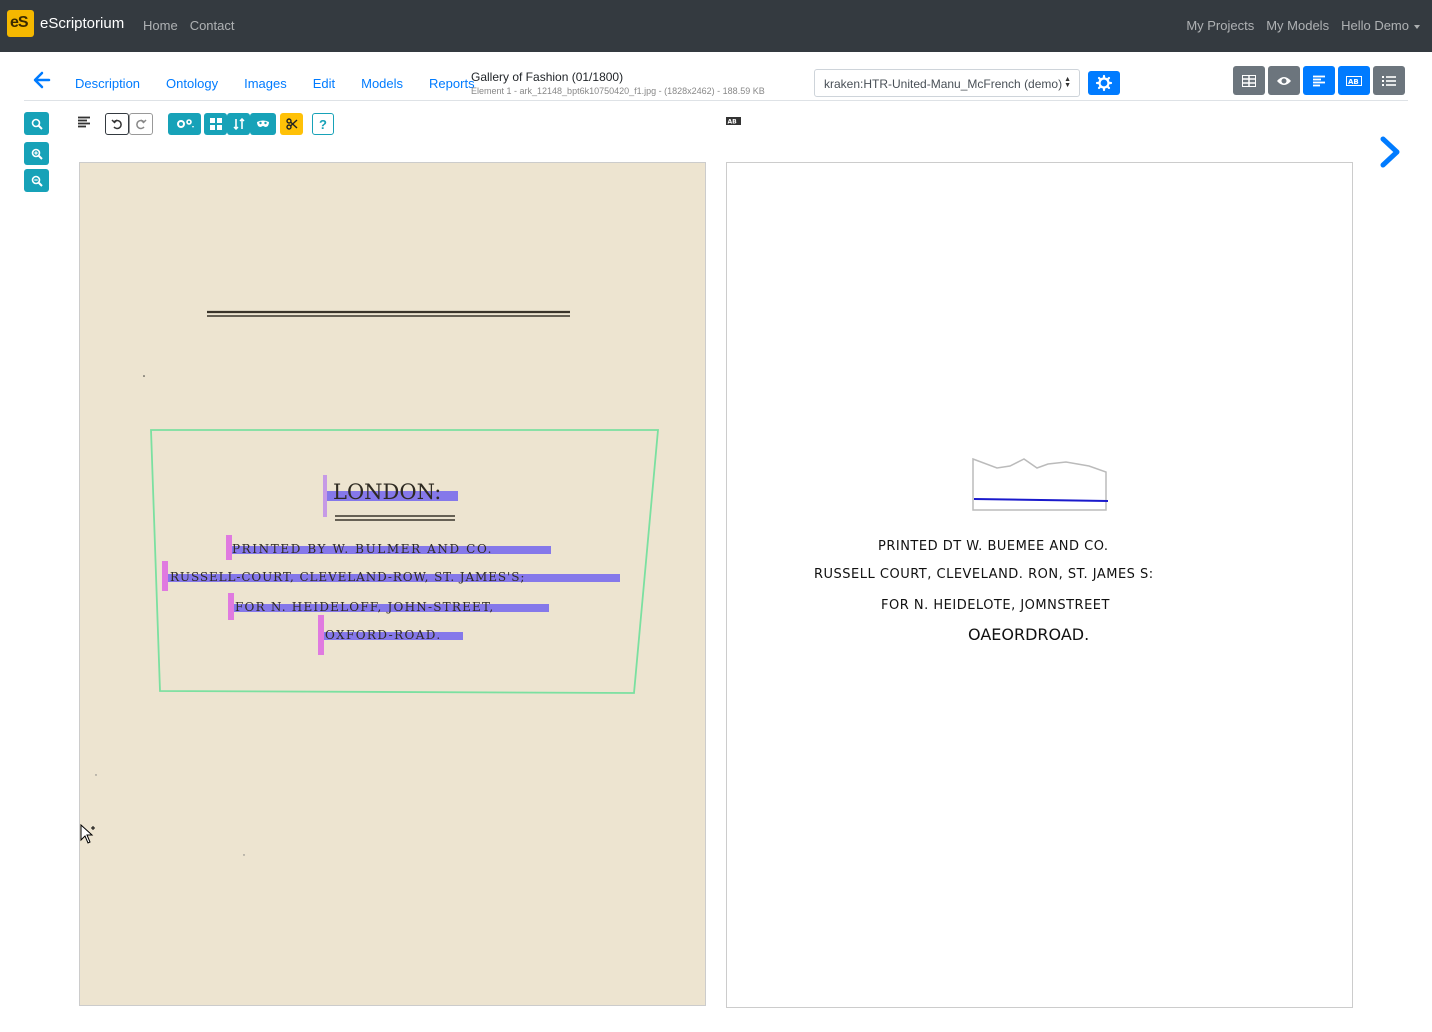 The width and height of the screenshot is (1432, 1032). I want to click on nav-my-models-link: My Models, so click(1297, 25).